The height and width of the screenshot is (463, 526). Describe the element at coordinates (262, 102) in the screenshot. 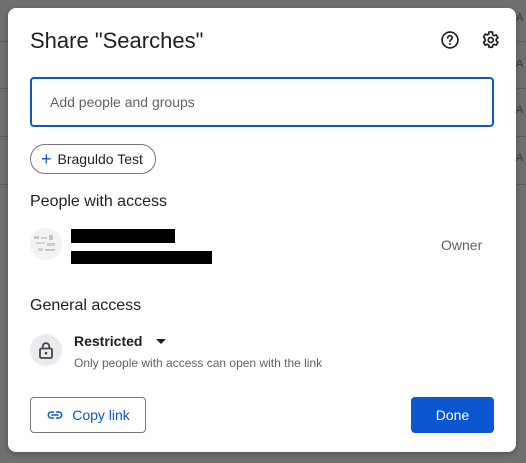

I see `add-people-input` at that location.